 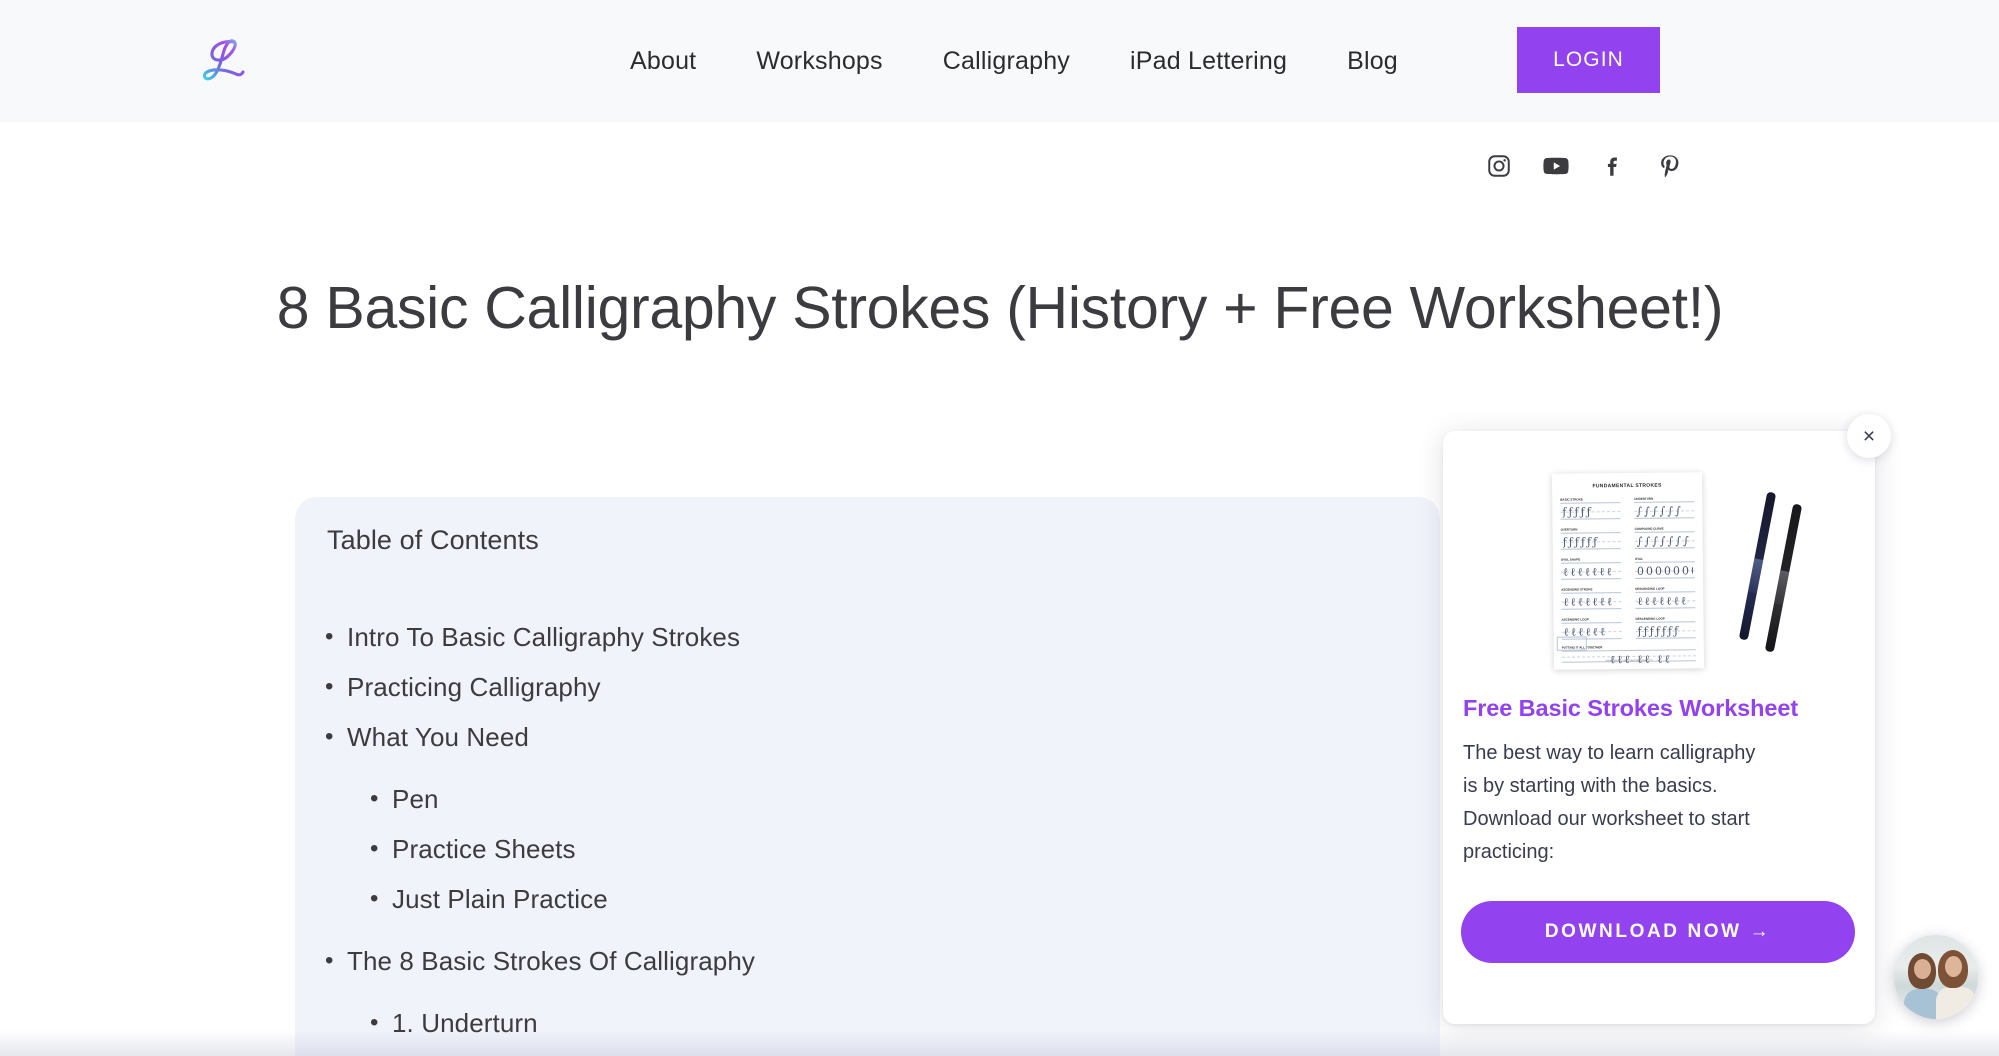 What do you see at coordinates (1581, 542) in the screenshot?
I see `ws-strokes: ƒƒƒƒƒƒ` at bounding box center [1581, 542].